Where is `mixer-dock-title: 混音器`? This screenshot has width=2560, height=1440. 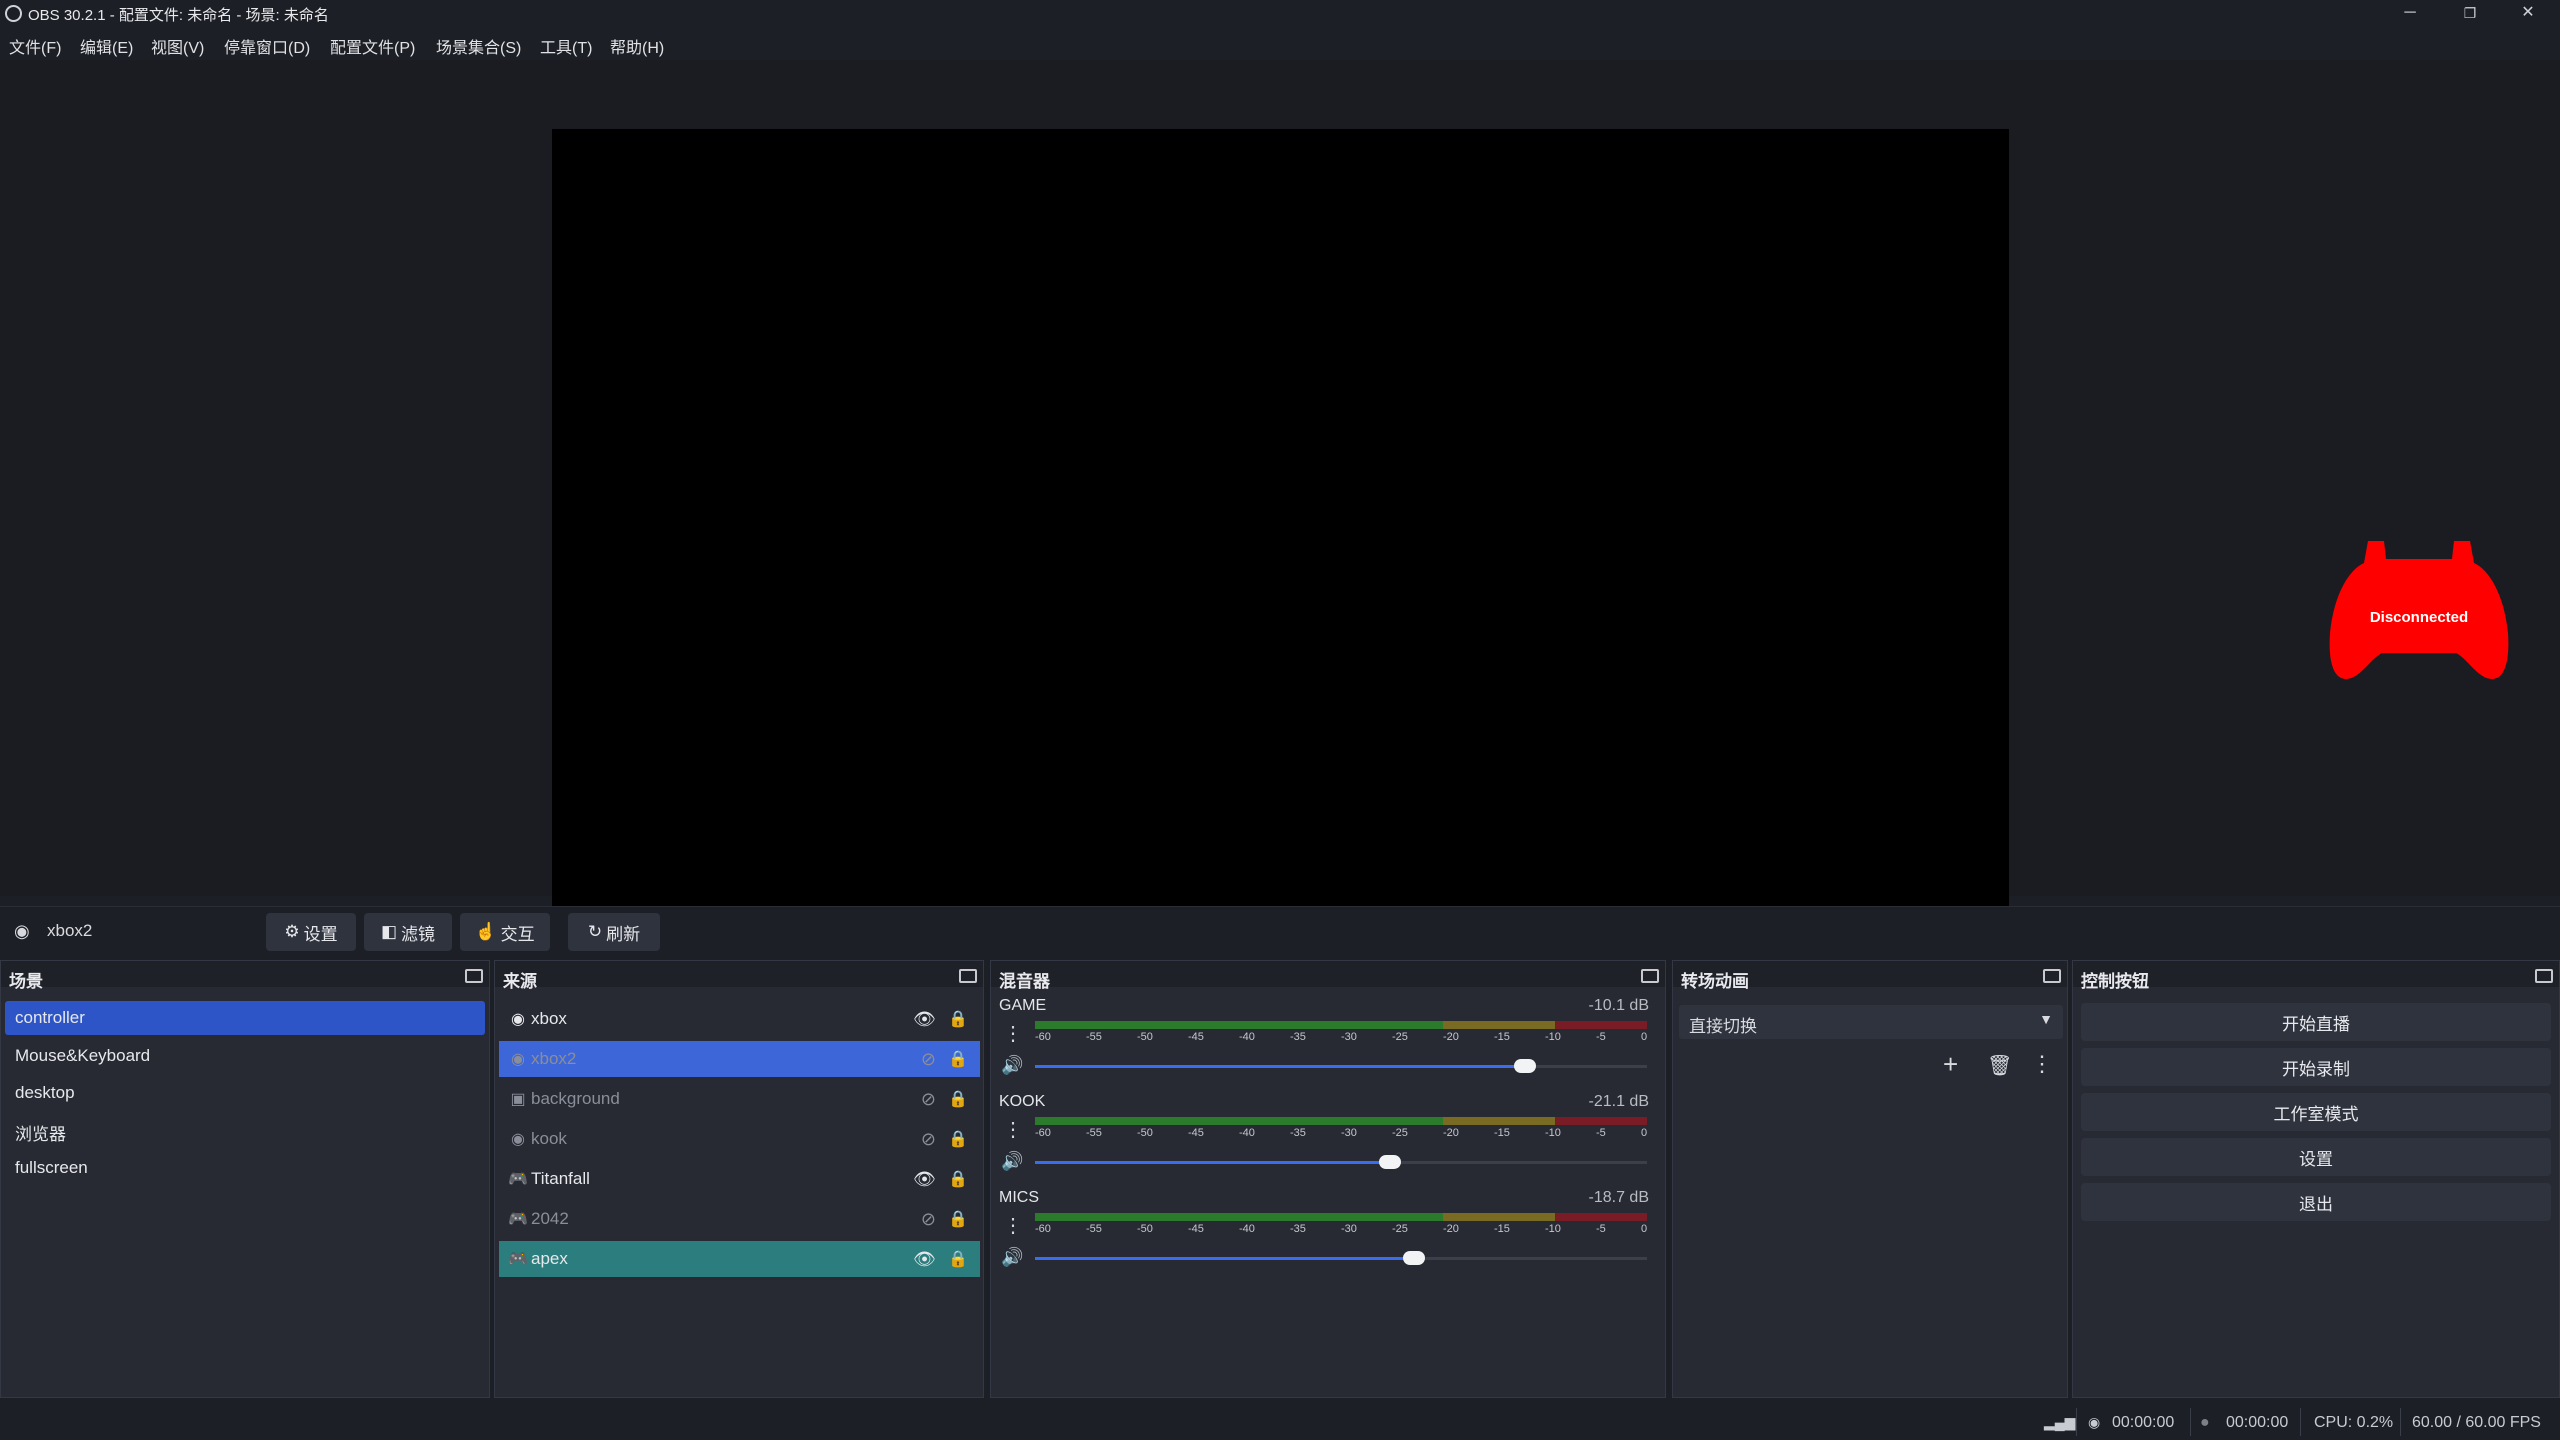 mixer-dock-title: 混音器 is located at coordinates (1328, 976).